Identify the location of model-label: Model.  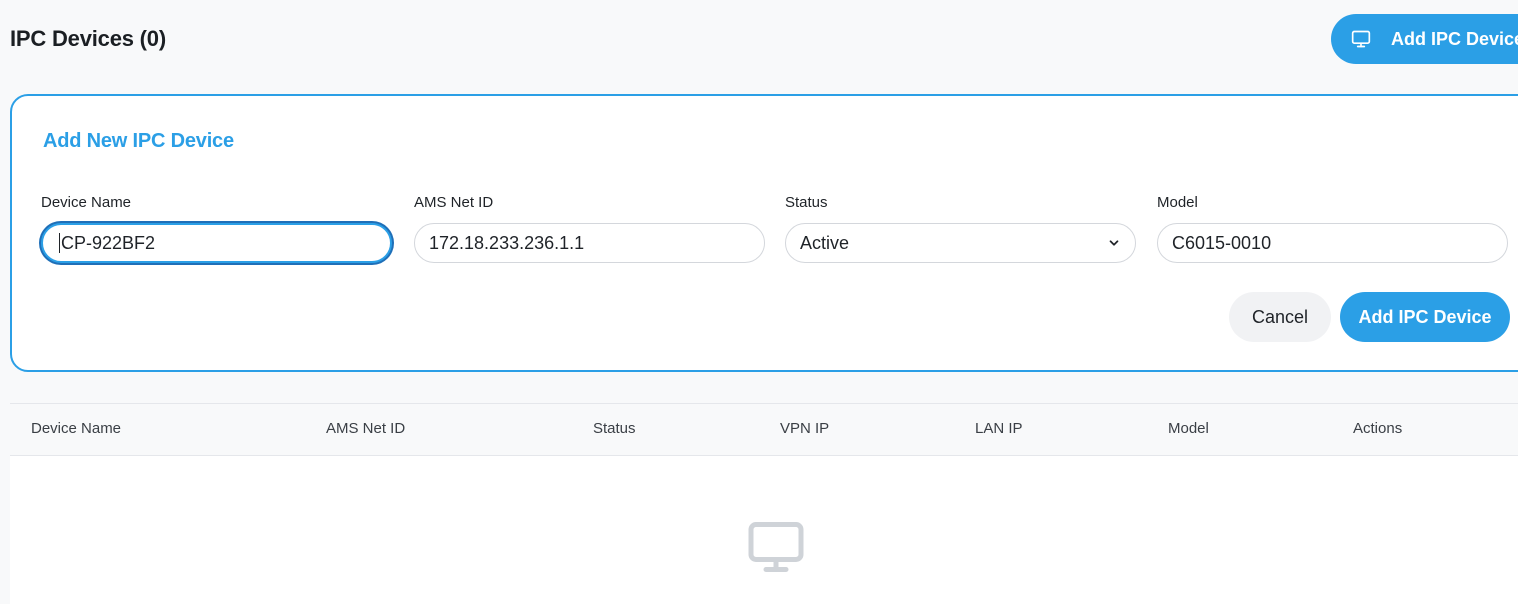
(1177, 202).